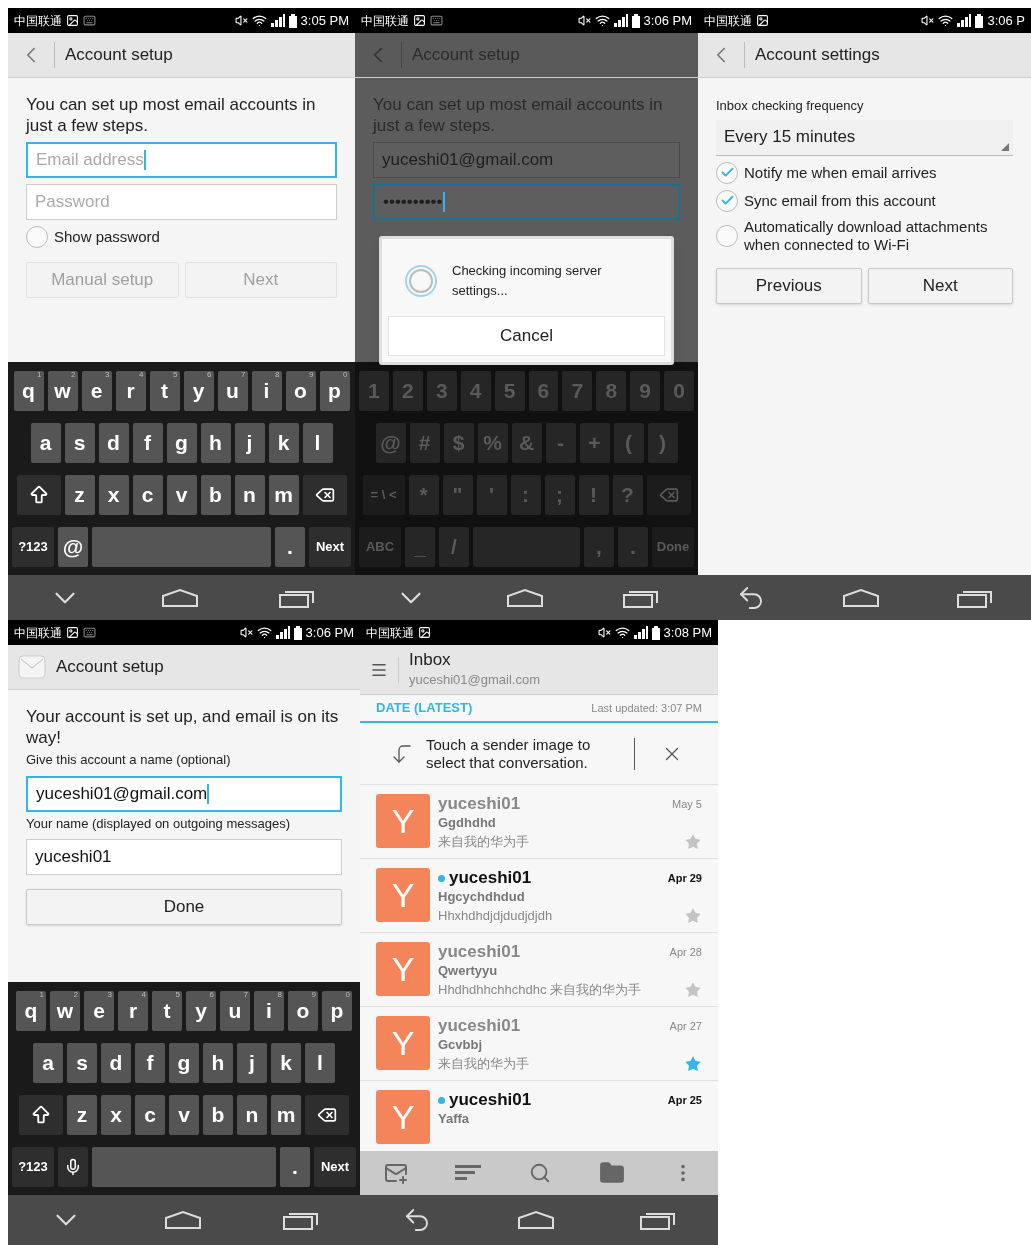 This screenshot has width=1031, height=1245. What do you see at coordinates (539, 822) in the screenshot?
I see `message-row: Y yuceshi01 May 5 Ggdhdhd 来自我的华为手` at bounding box center [539, 822].